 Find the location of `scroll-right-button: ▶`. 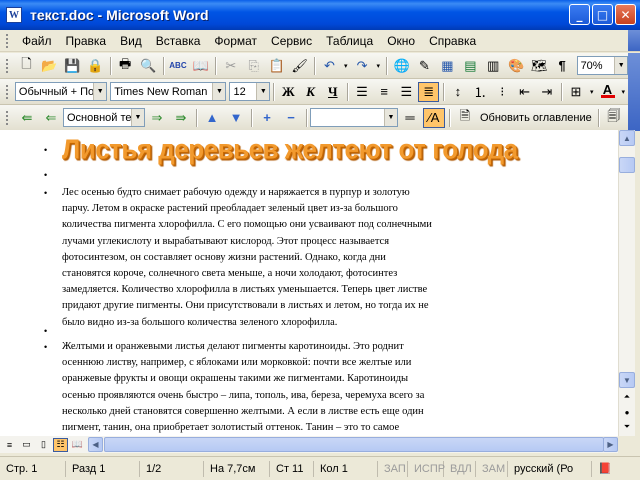

scroll-right-button: ▶ is located at coordinates (610, 444).